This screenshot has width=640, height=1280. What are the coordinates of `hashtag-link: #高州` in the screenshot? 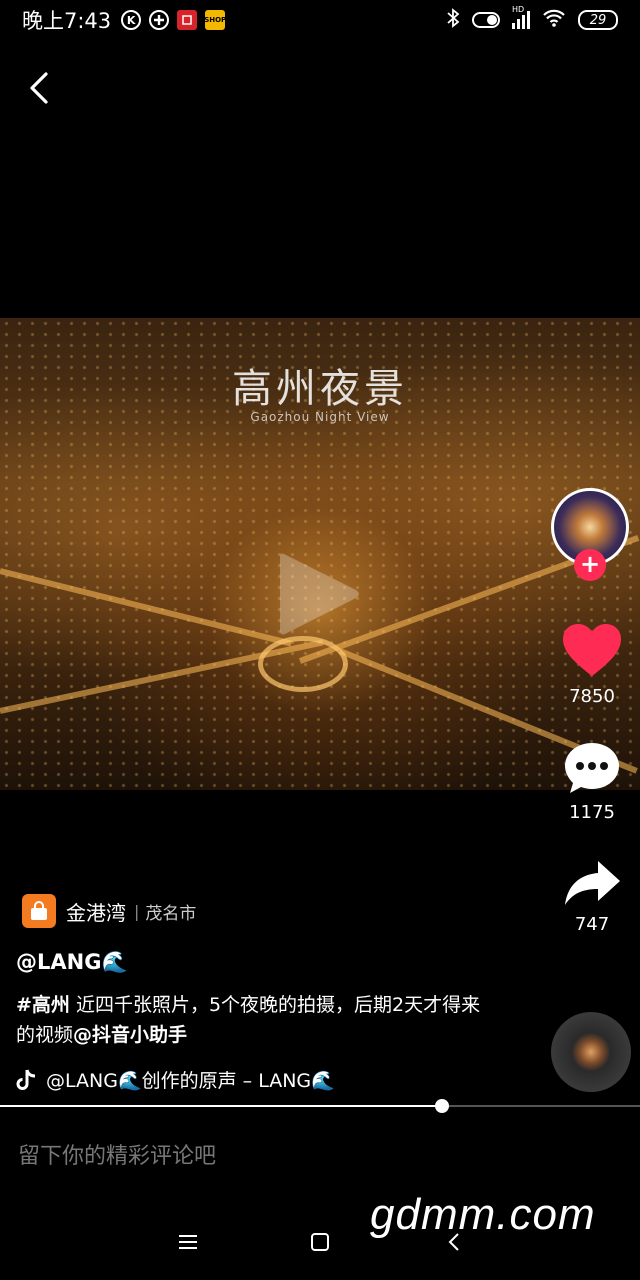 It's located at (43, 1005).